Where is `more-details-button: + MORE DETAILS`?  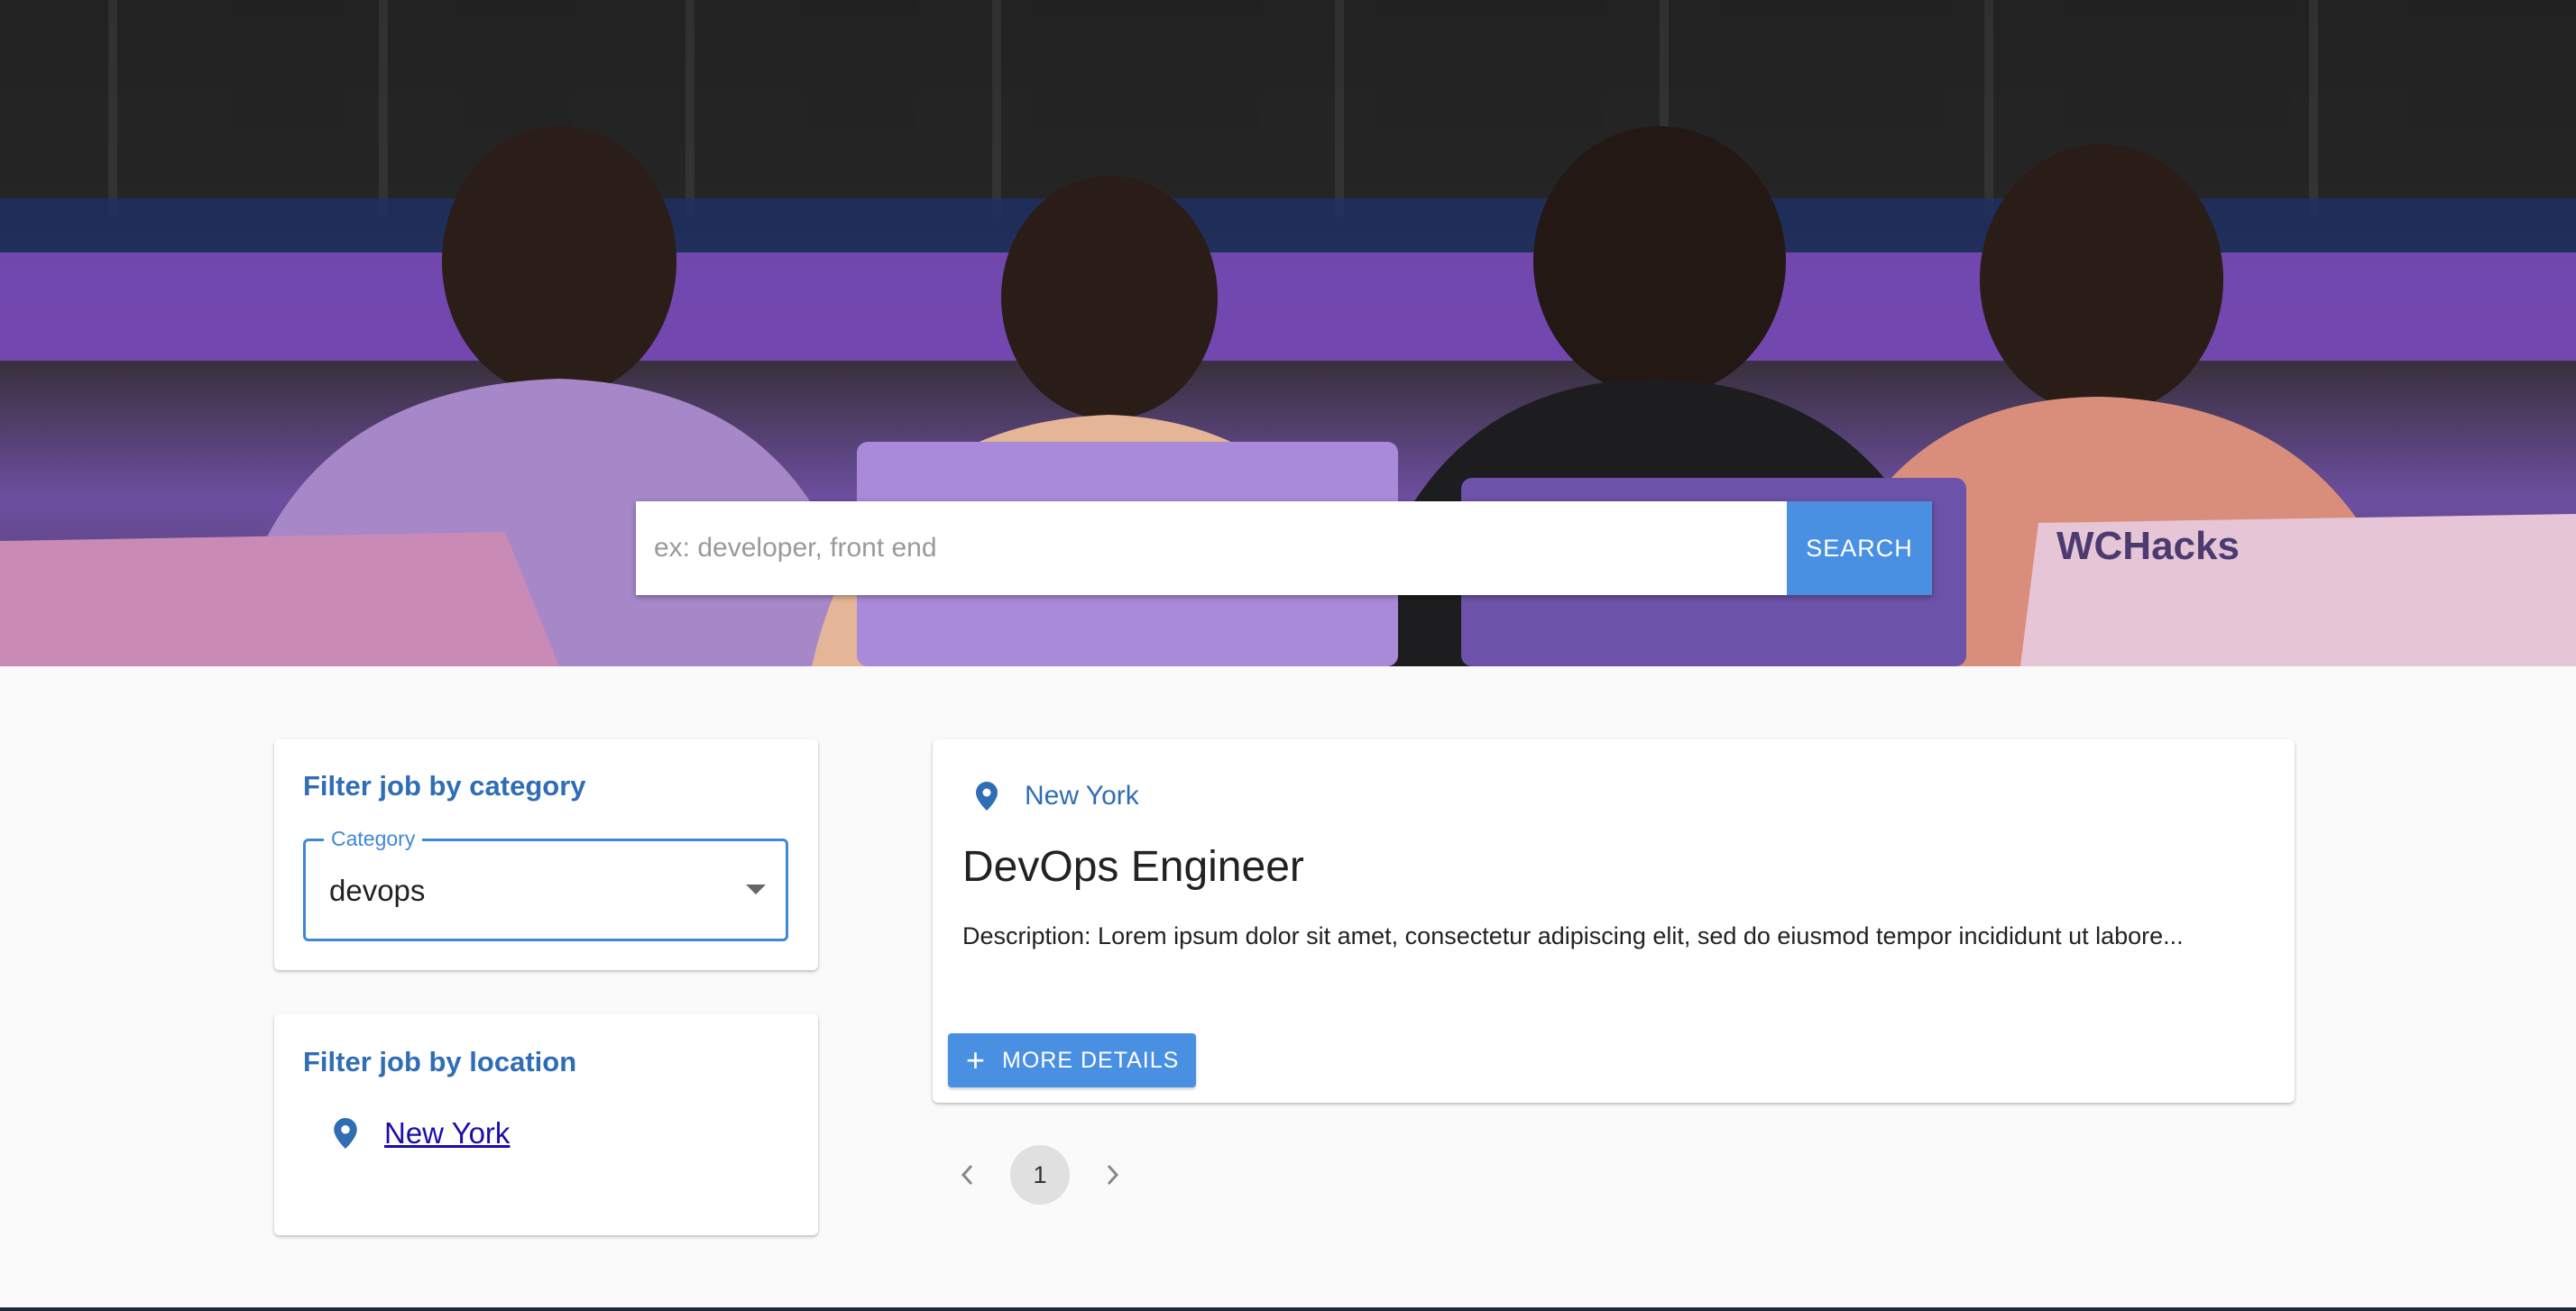 more-details-button: + MORE DETAILS is located at coordinates (1072, 1060).